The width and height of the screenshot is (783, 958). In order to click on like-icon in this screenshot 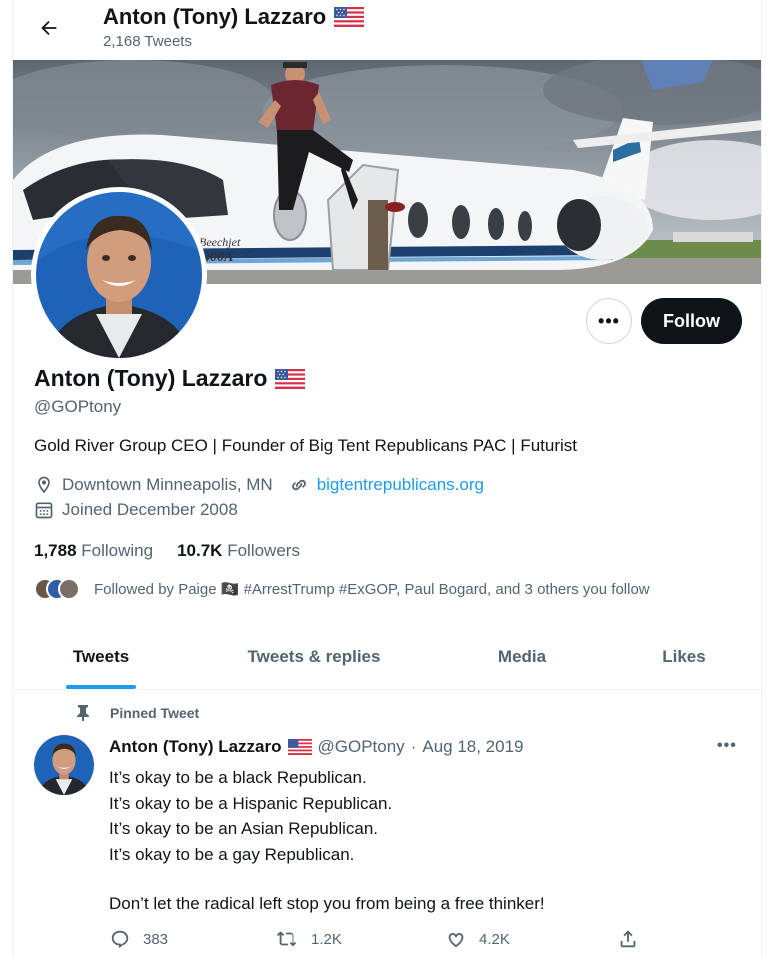, I will do `click(456, 940)`.